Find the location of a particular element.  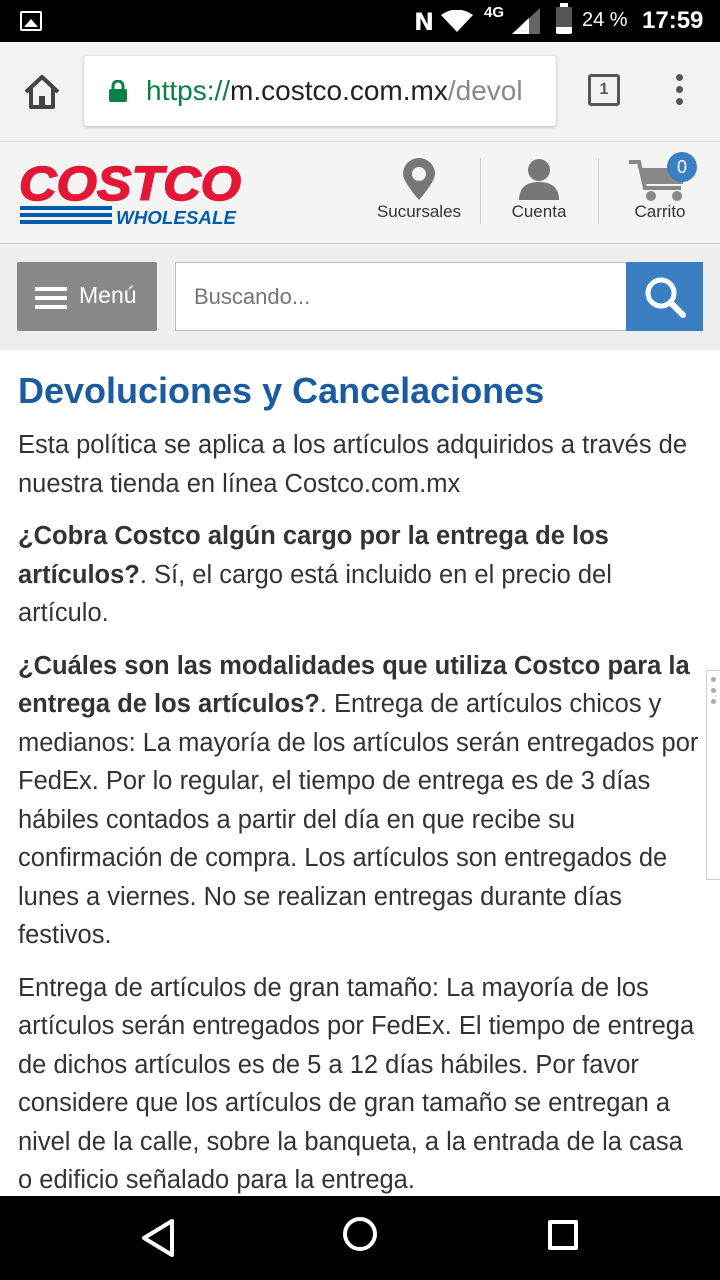

search-button is located at coordinates (664, 296).